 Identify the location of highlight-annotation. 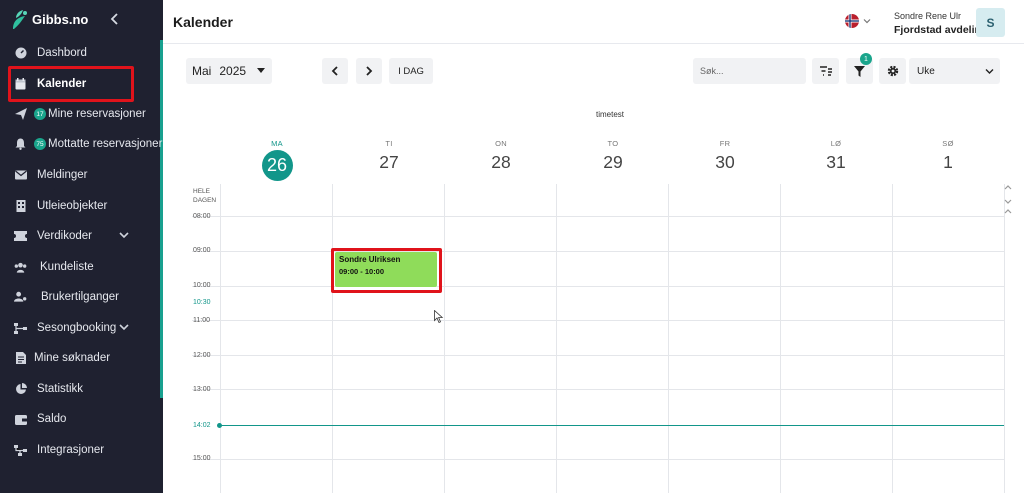
(386, 270).